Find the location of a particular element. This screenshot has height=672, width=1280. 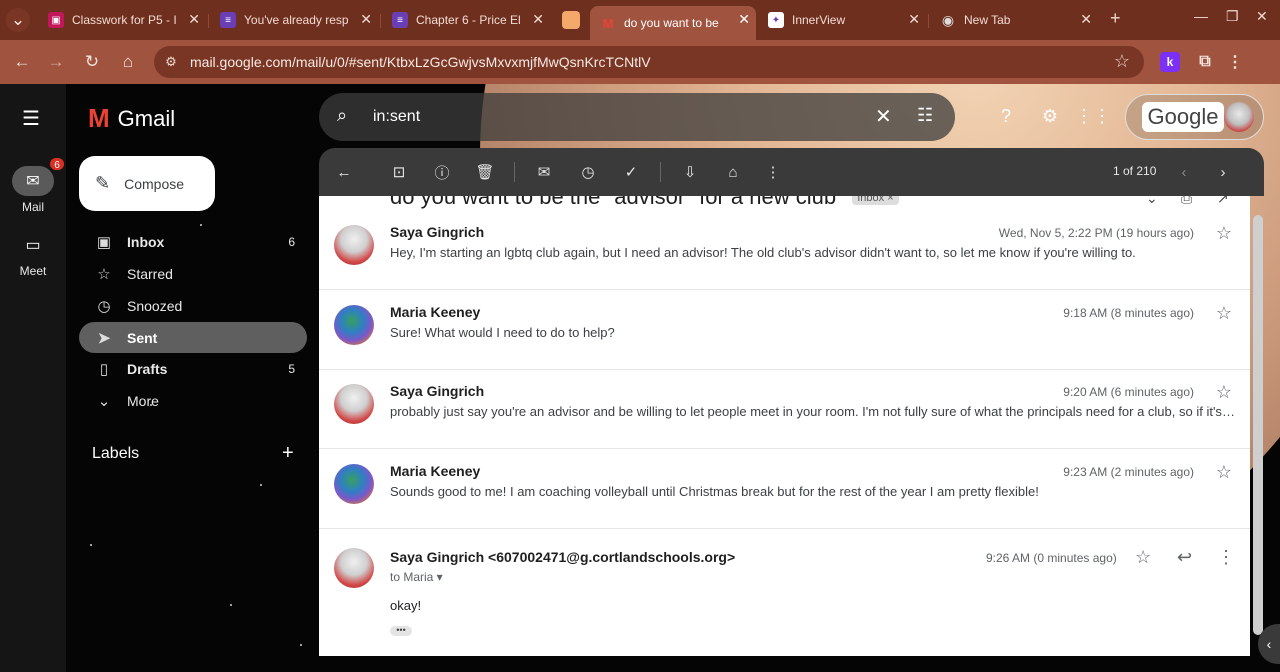

forward-icon: → is located at coordinates (56, 62).